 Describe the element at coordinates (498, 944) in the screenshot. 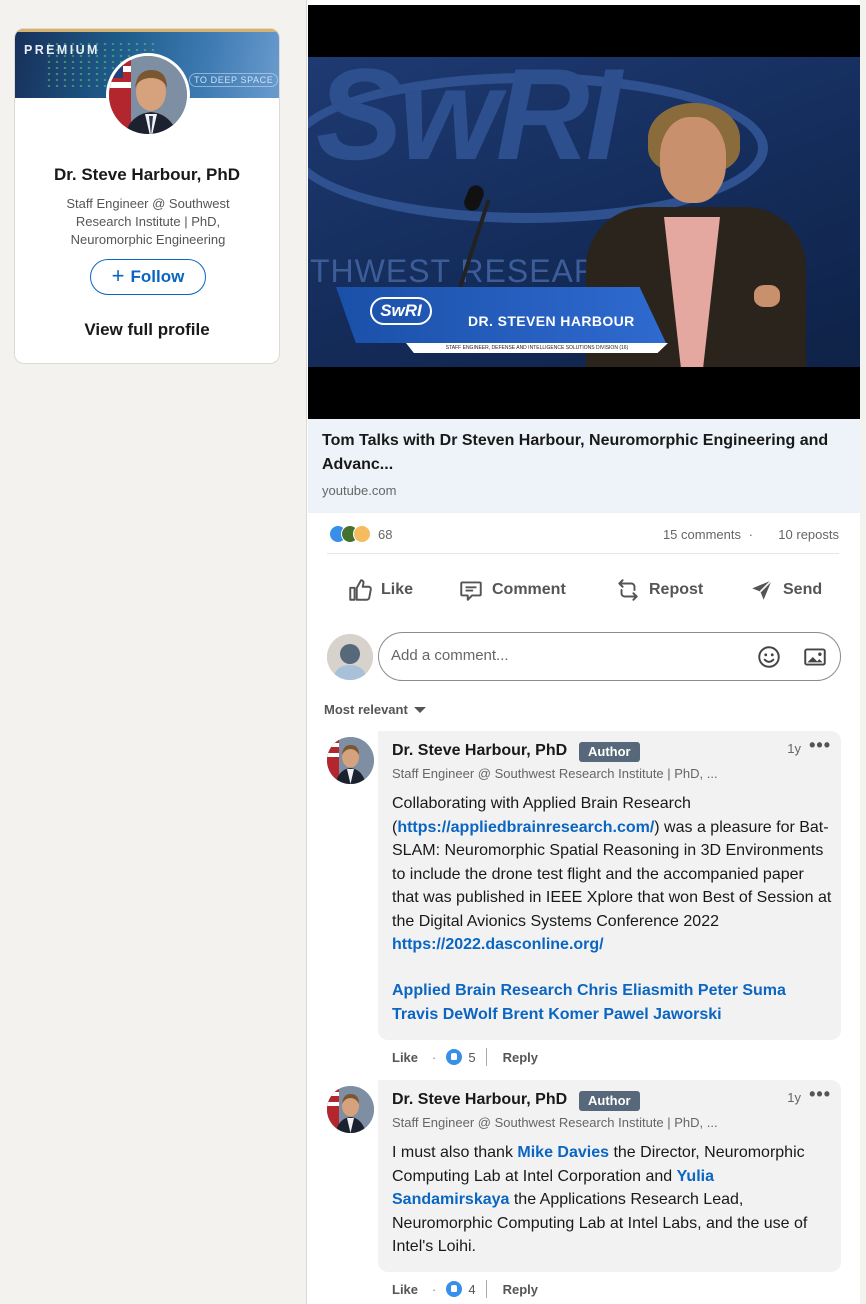

I see `comment-link: https://2022.dasconline.org/` at that location.